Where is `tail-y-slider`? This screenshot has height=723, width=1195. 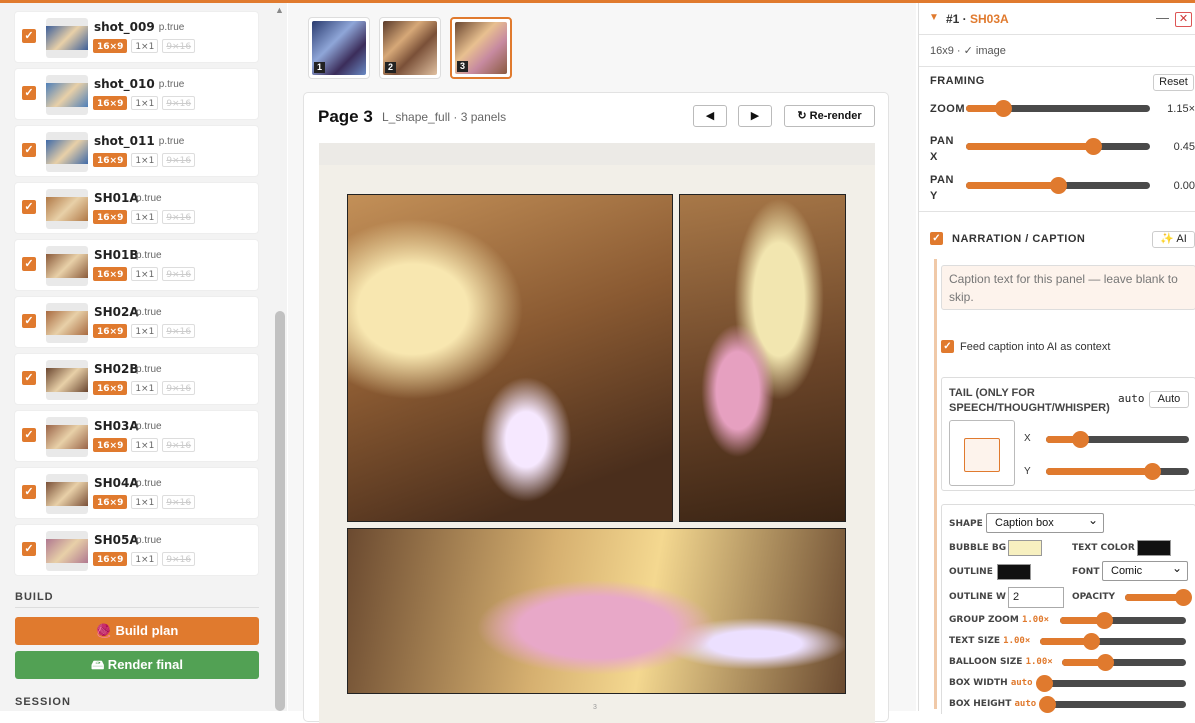 tail-y-slider is located at coordinates (1117, 471).